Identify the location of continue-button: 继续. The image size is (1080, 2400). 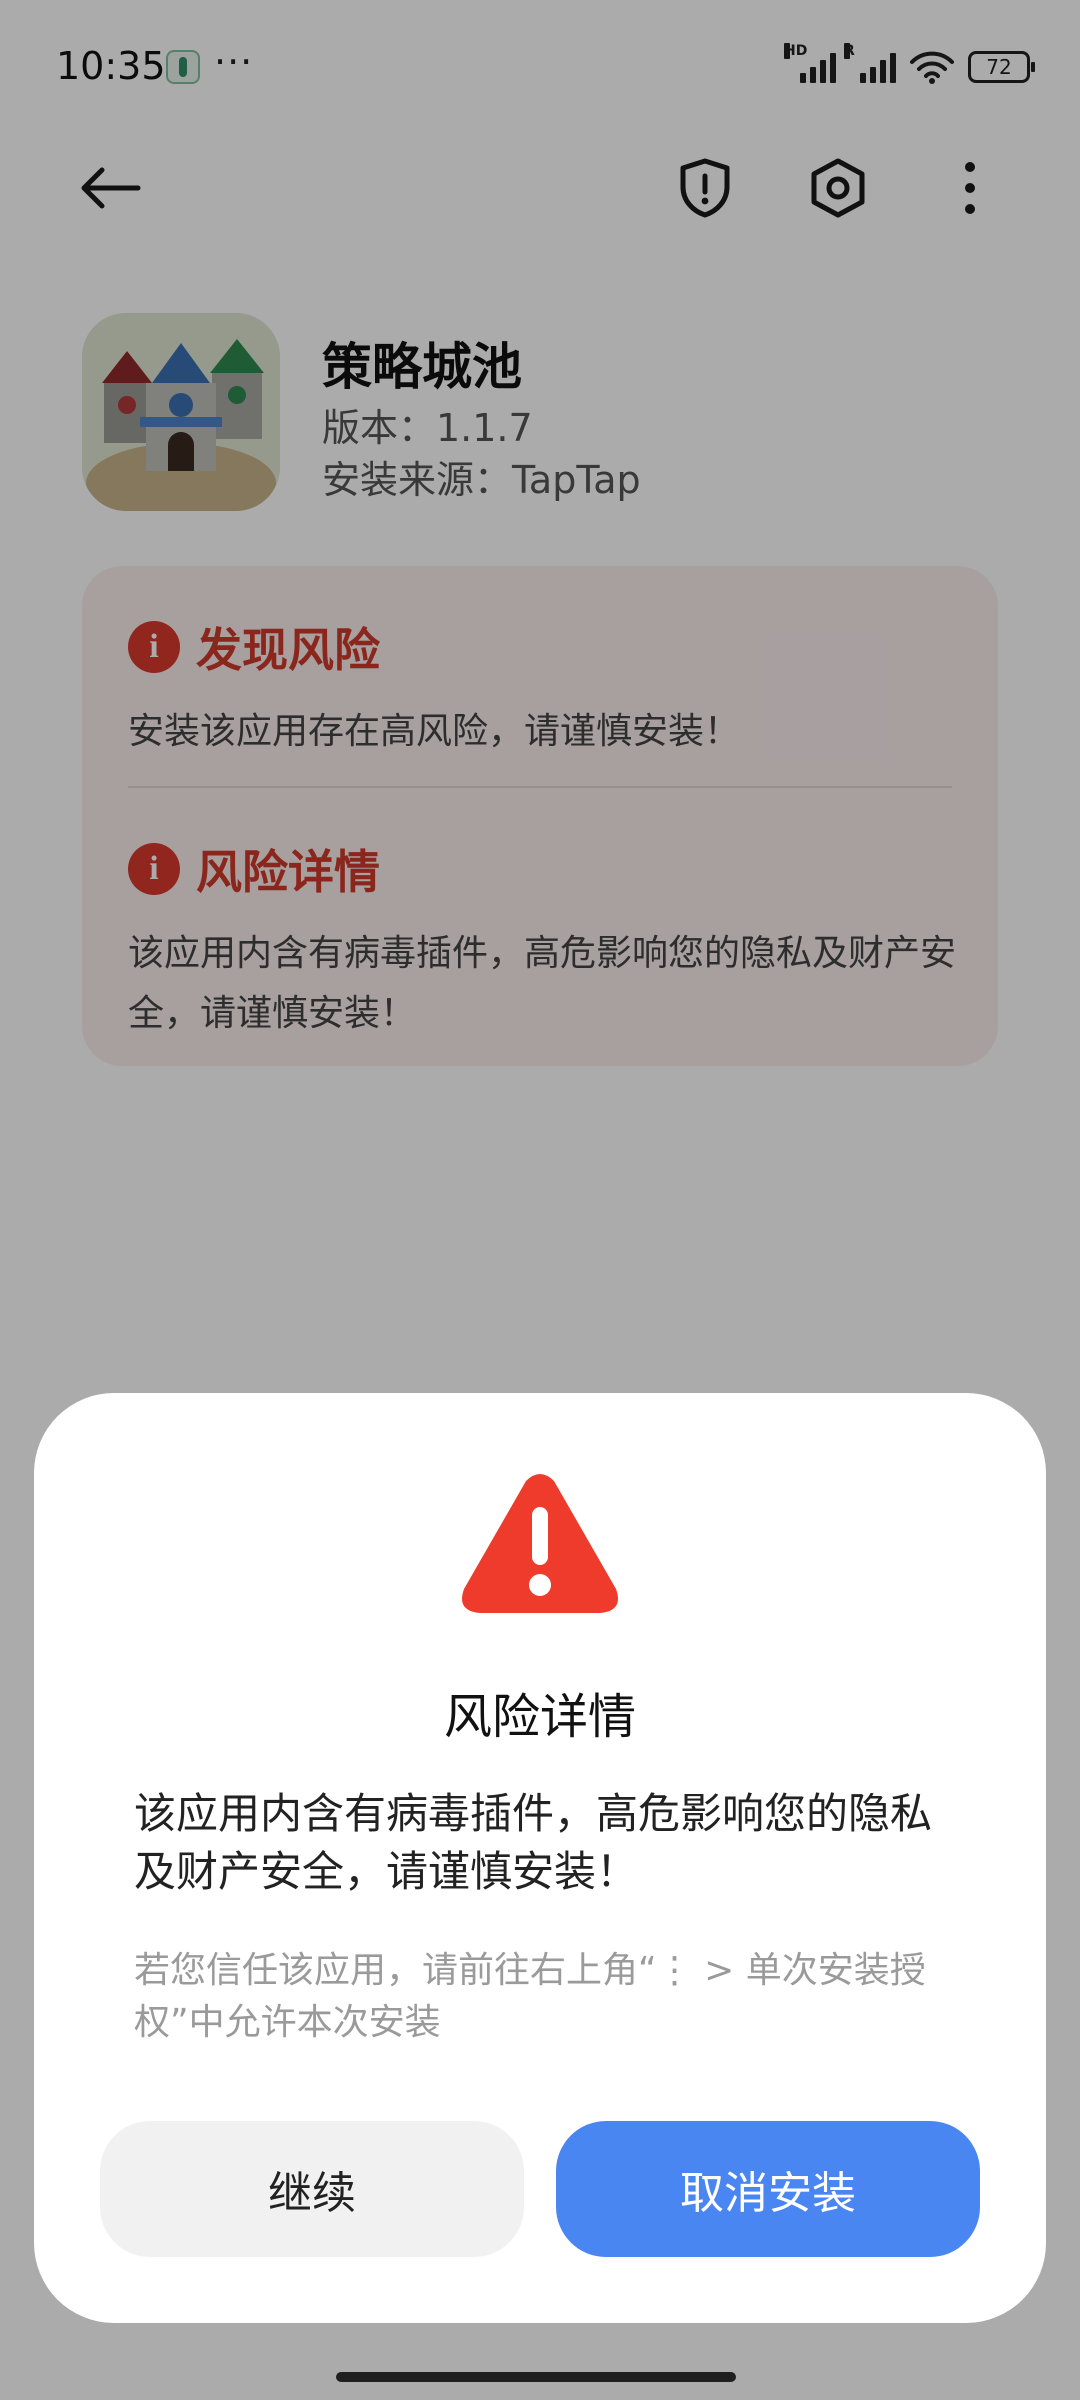
(312, 2189).